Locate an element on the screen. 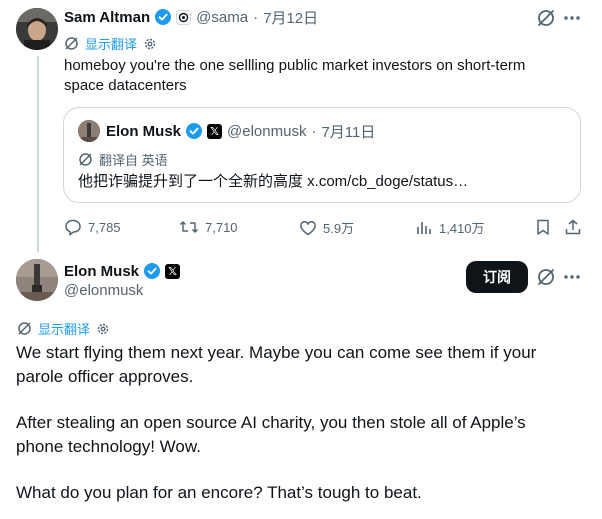 This screenshot has height=519, width=602. repost-count-button: 7,710 is located at coordinates (208, 227).